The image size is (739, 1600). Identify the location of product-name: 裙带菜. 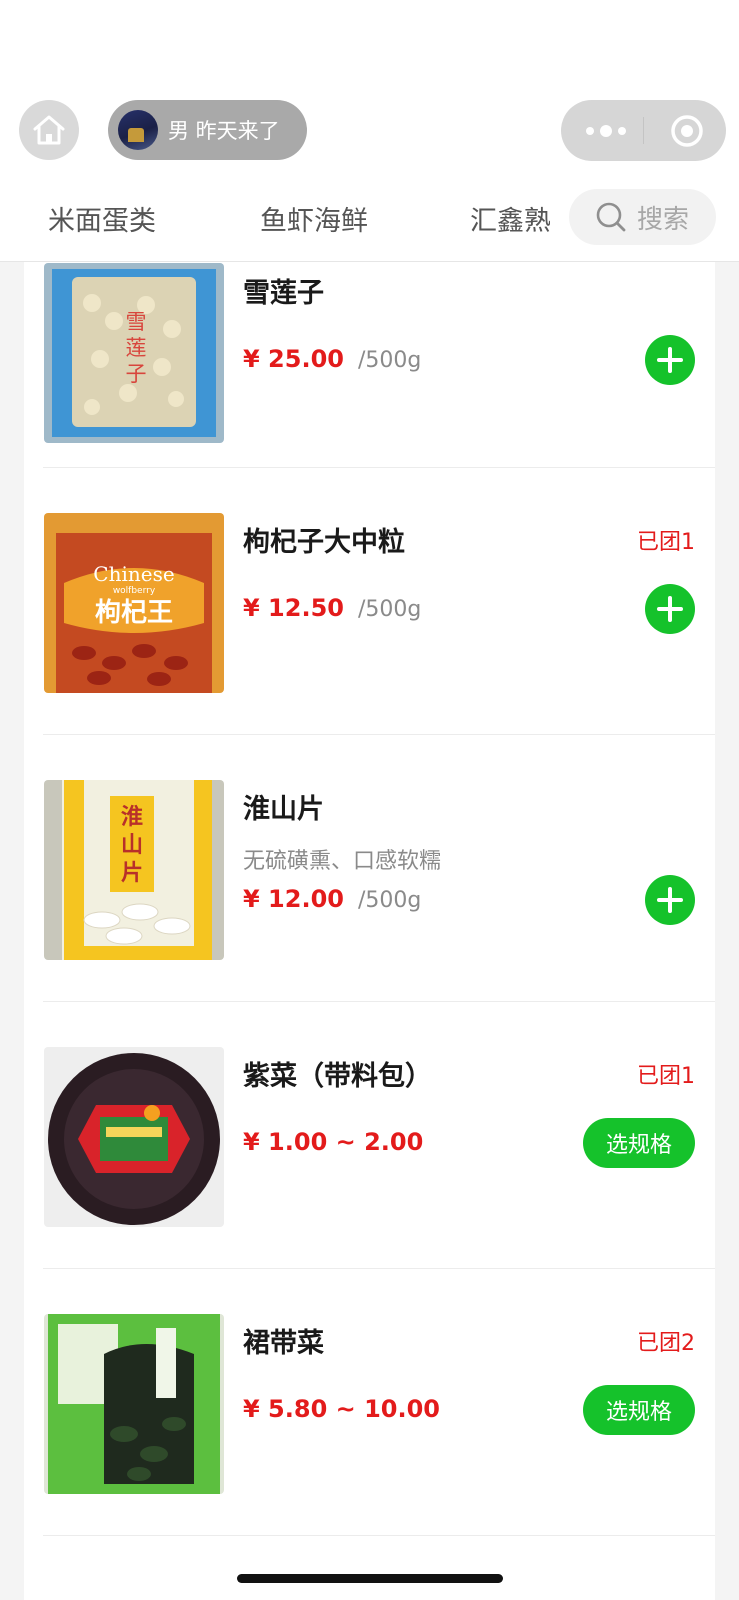
(283, 1343).